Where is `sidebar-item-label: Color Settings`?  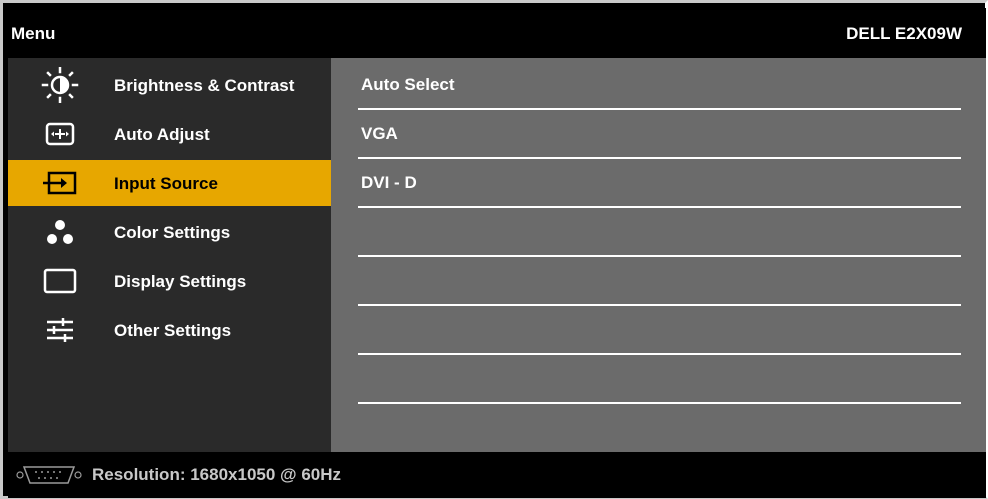
sidebar-item-label: Color Settings is located at coordinates (172, 232).